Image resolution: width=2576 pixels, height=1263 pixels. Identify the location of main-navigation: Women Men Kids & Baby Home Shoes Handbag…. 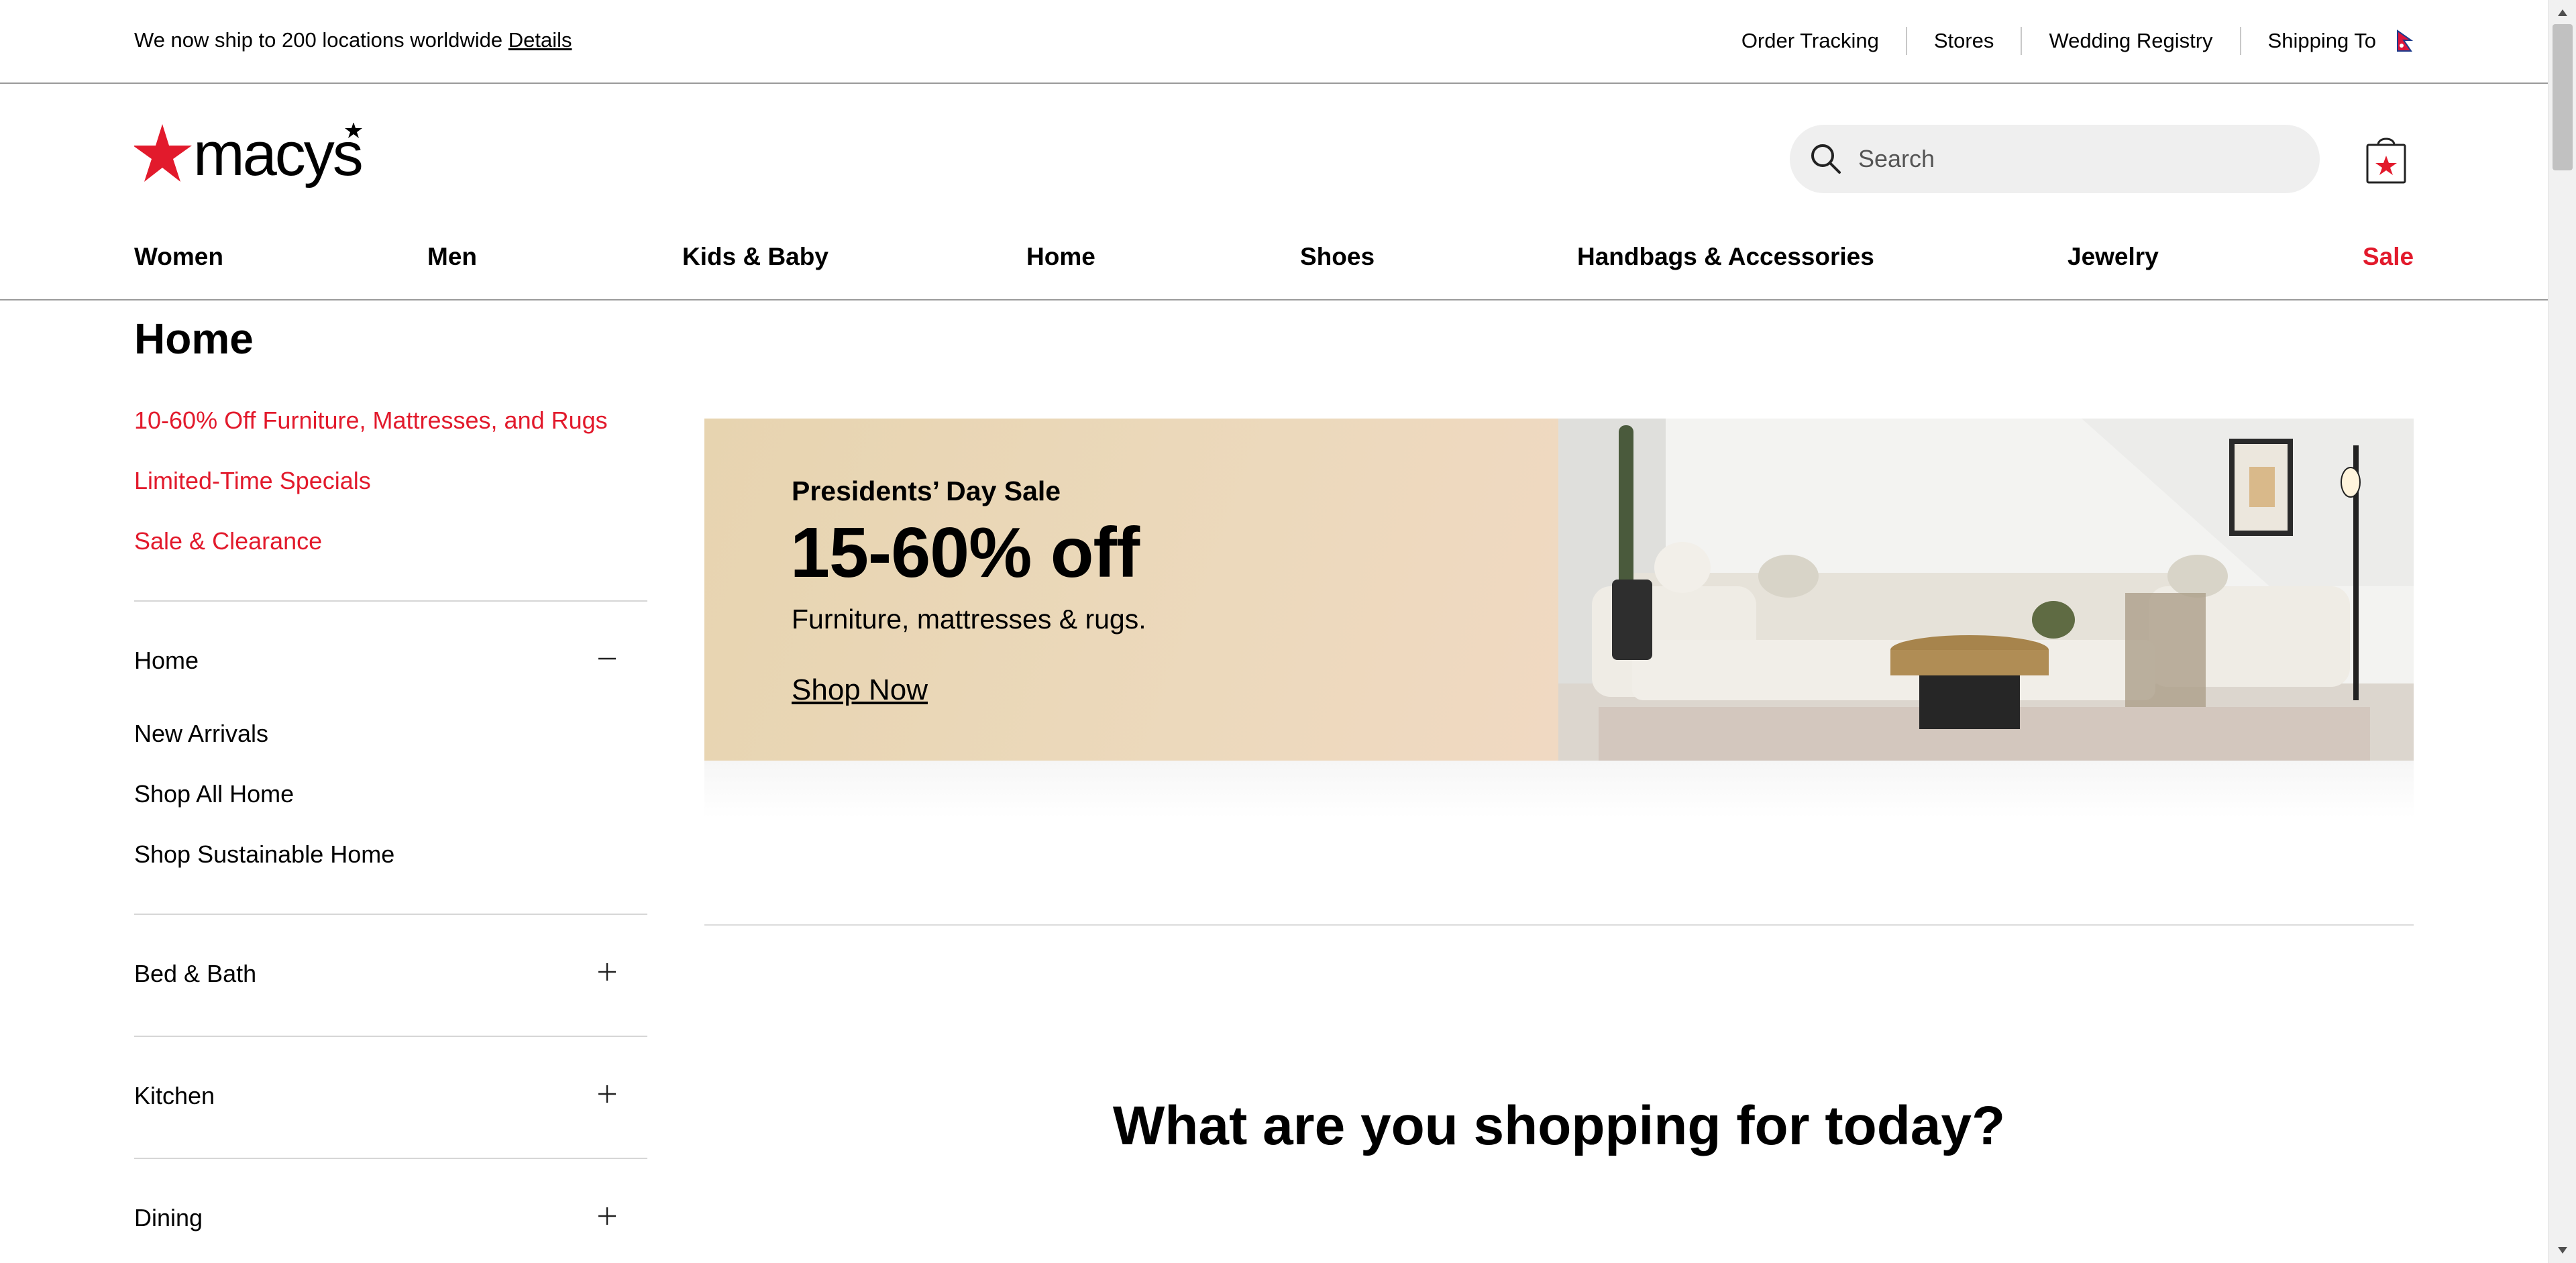
(1274, 260).